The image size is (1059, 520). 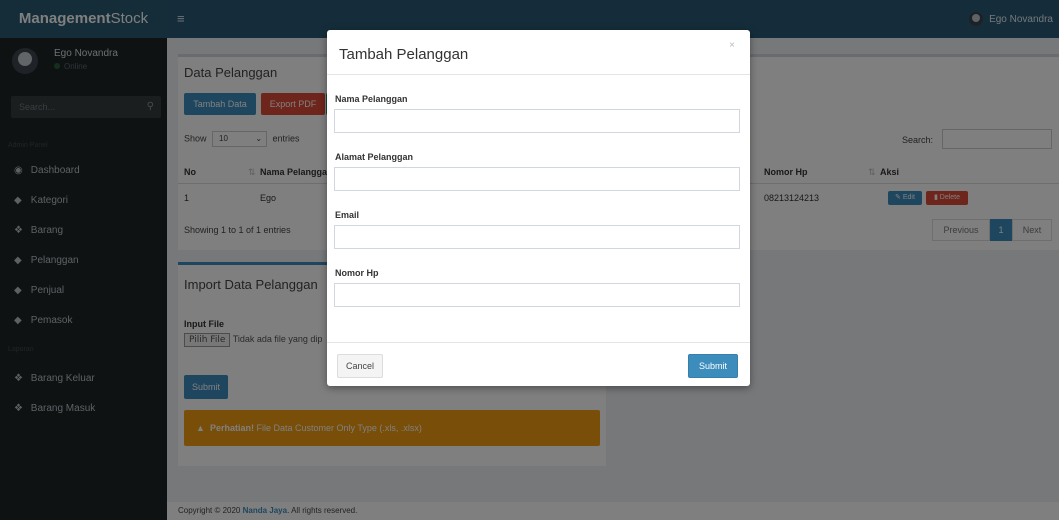 What do you see at coordinates (371, 99) in the screenshot?
I see `field-label-nama: Nama Pelanggan` at bounding box center [371, 99].